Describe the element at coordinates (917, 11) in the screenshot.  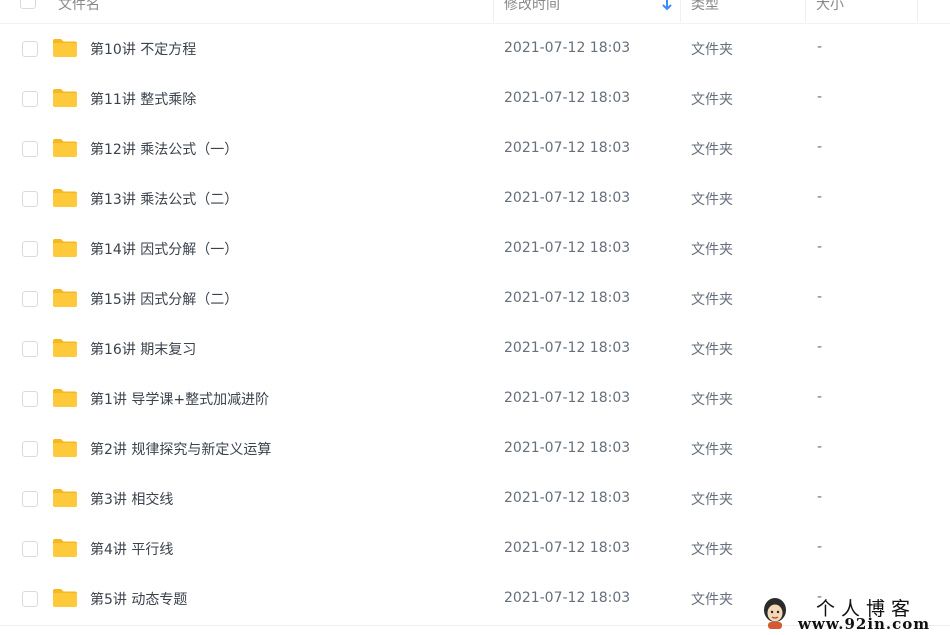
I see `column-divider` at that location.